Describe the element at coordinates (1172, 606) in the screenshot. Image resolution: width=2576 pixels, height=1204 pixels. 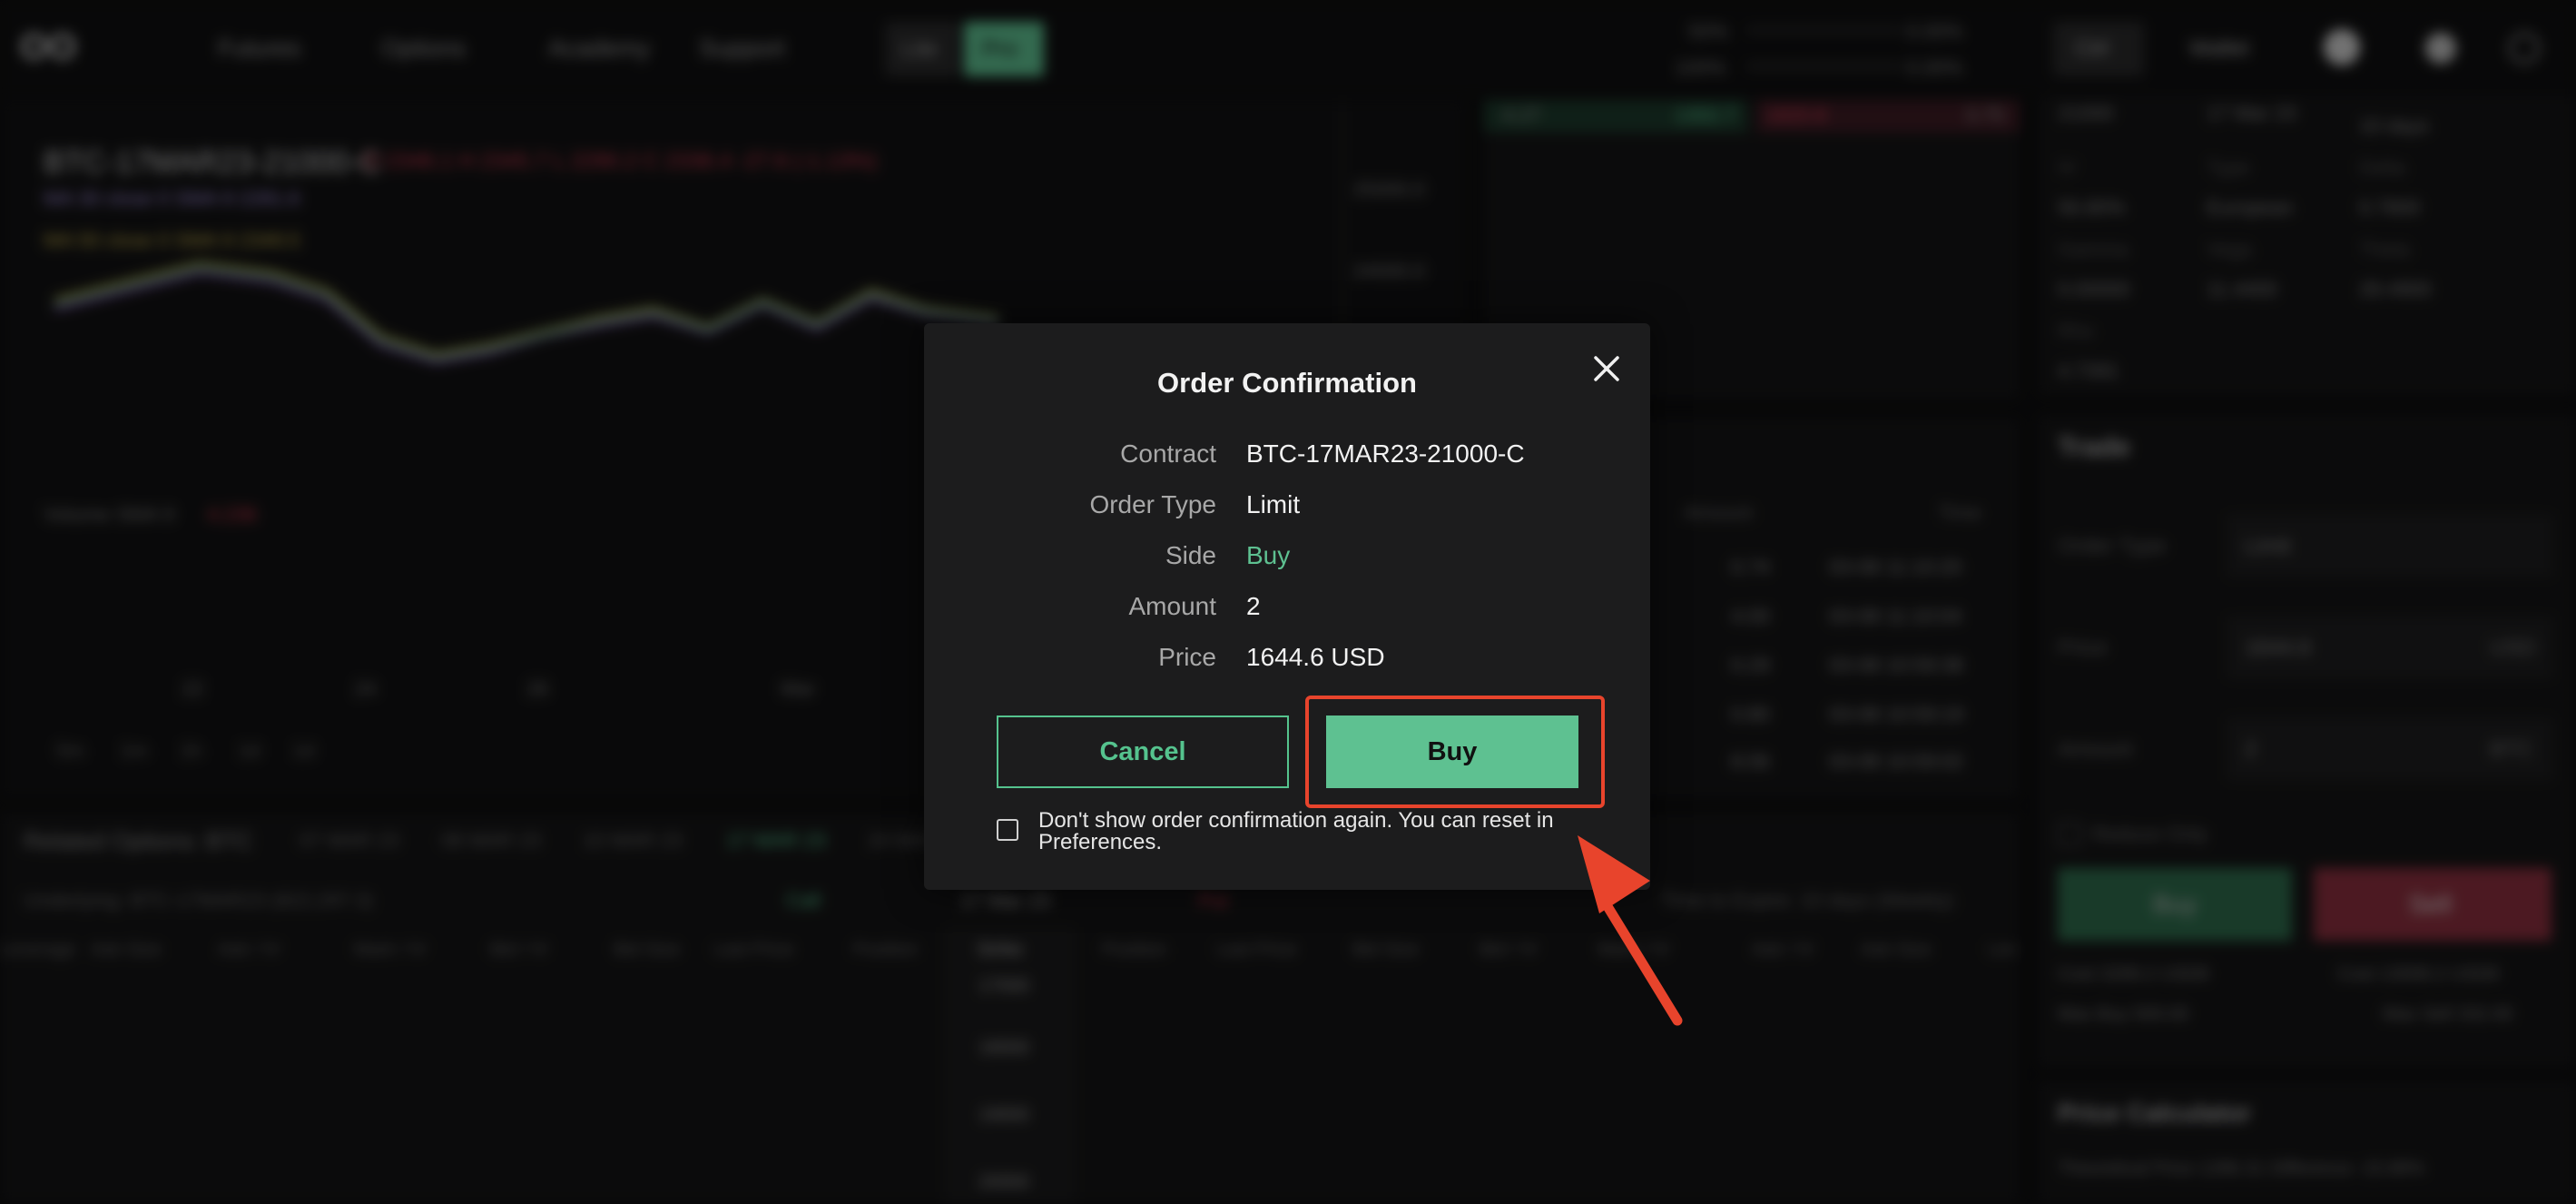
I see `amount-row-label: Amount` at that location.